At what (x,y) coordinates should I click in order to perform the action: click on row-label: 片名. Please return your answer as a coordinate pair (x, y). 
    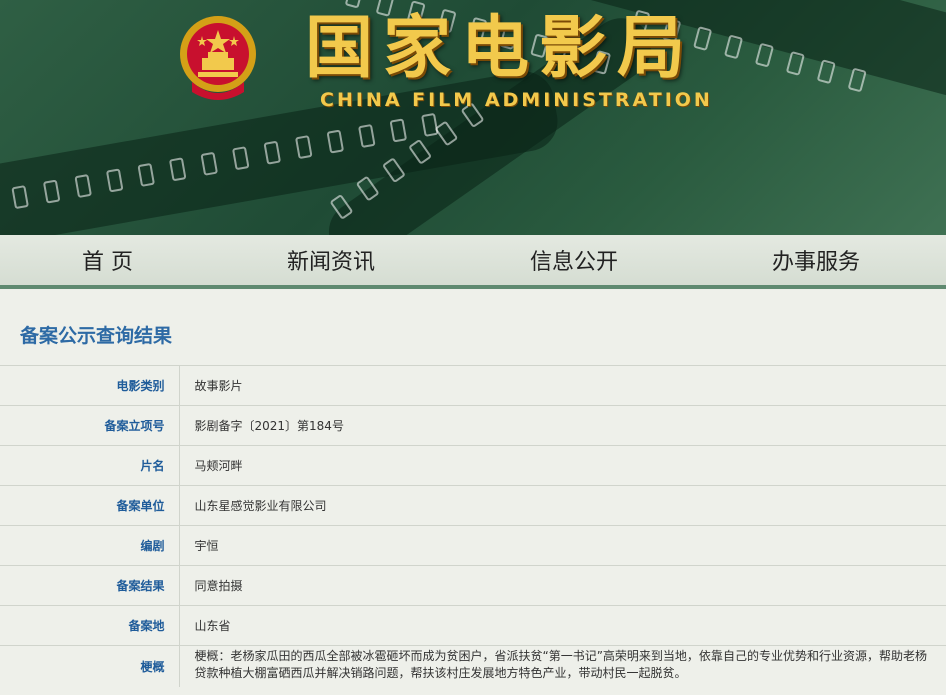
    Looking at the image, I should click on (90, 465).